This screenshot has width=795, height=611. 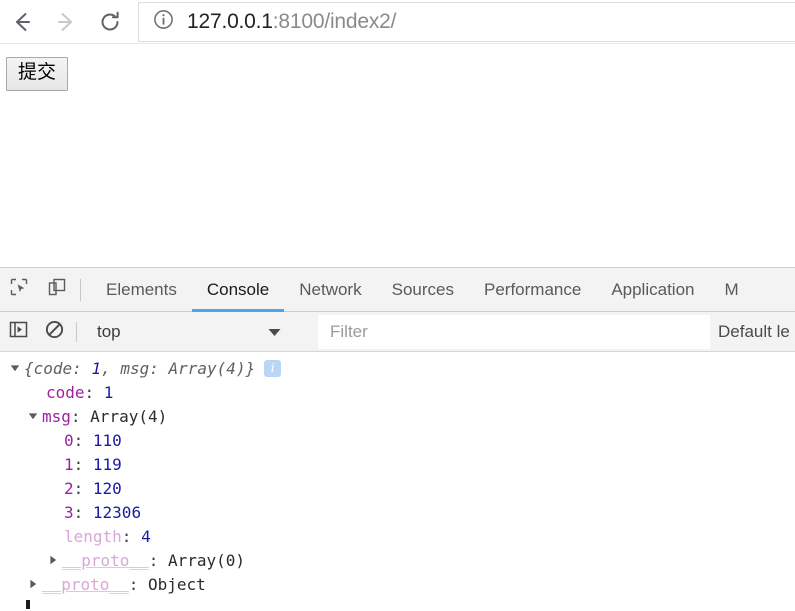 What do you see at coordinates (397, 416) in the screenshot?
I see `property-msg-row: msg: Array(4)` at bounding box center [397, 416].